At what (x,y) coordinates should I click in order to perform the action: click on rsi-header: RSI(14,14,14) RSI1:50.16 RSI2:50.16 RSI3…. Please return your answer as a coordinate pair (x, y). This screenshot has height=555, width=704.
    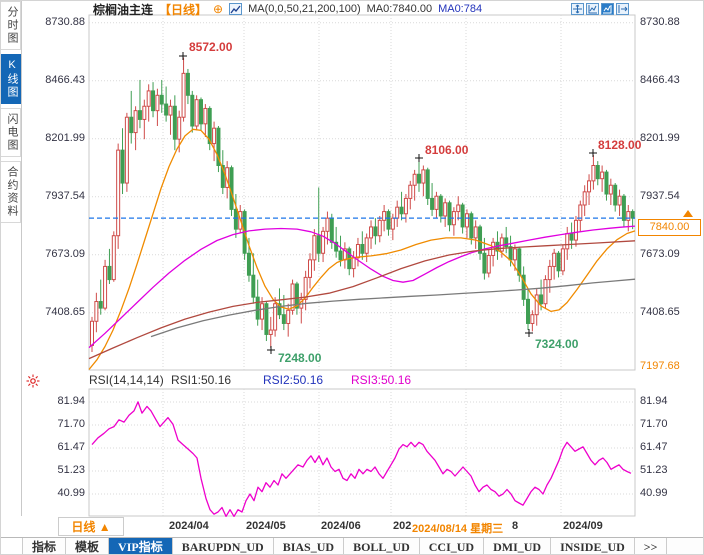
    Looking at the image, I should click on (352, 380).